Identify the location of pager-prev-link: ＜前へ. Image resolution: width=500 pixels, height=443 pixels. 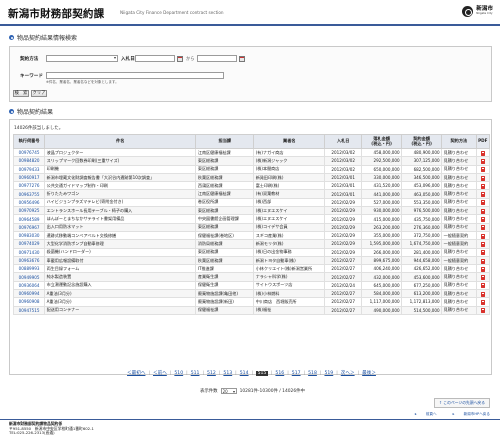
(160, 373).